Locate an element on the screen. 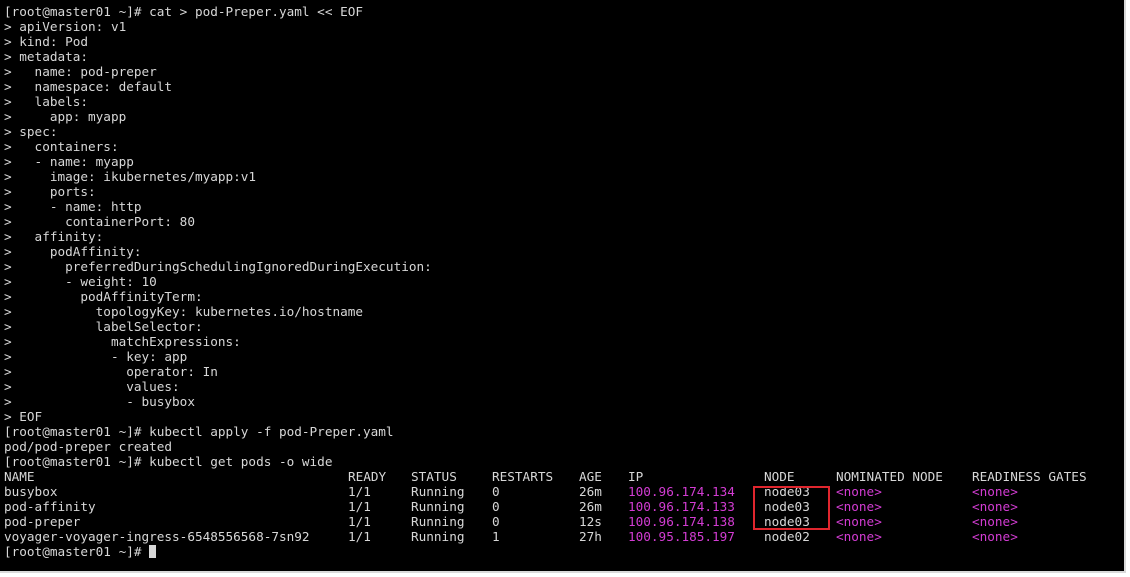 The image size is (1130, 577). terminal-line: > labelSelector: is located at coordinates (103, 326).